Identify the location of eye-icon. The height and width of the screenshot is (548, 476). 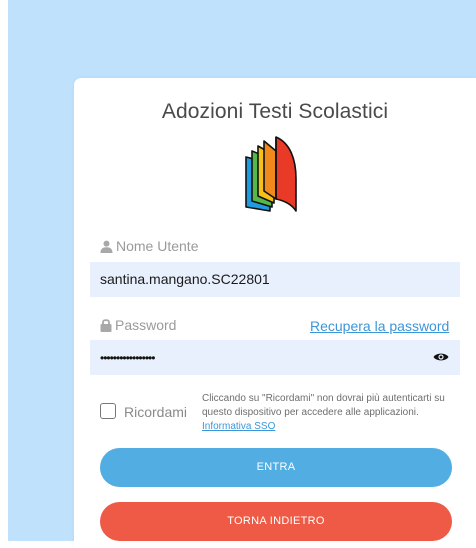
(441, 357).